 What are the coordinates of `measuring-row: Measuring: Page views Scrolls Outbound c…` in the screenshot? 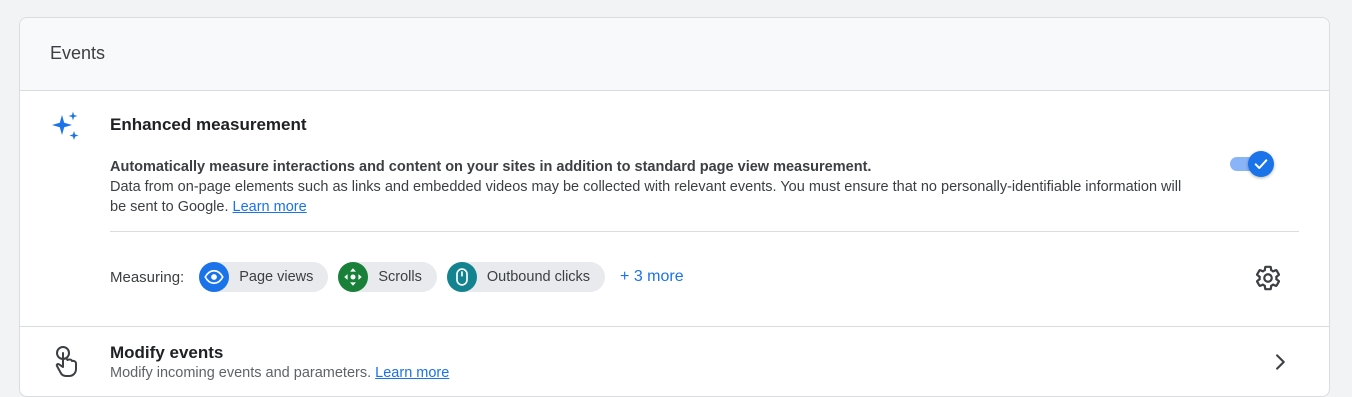 It's located at (397, 277).